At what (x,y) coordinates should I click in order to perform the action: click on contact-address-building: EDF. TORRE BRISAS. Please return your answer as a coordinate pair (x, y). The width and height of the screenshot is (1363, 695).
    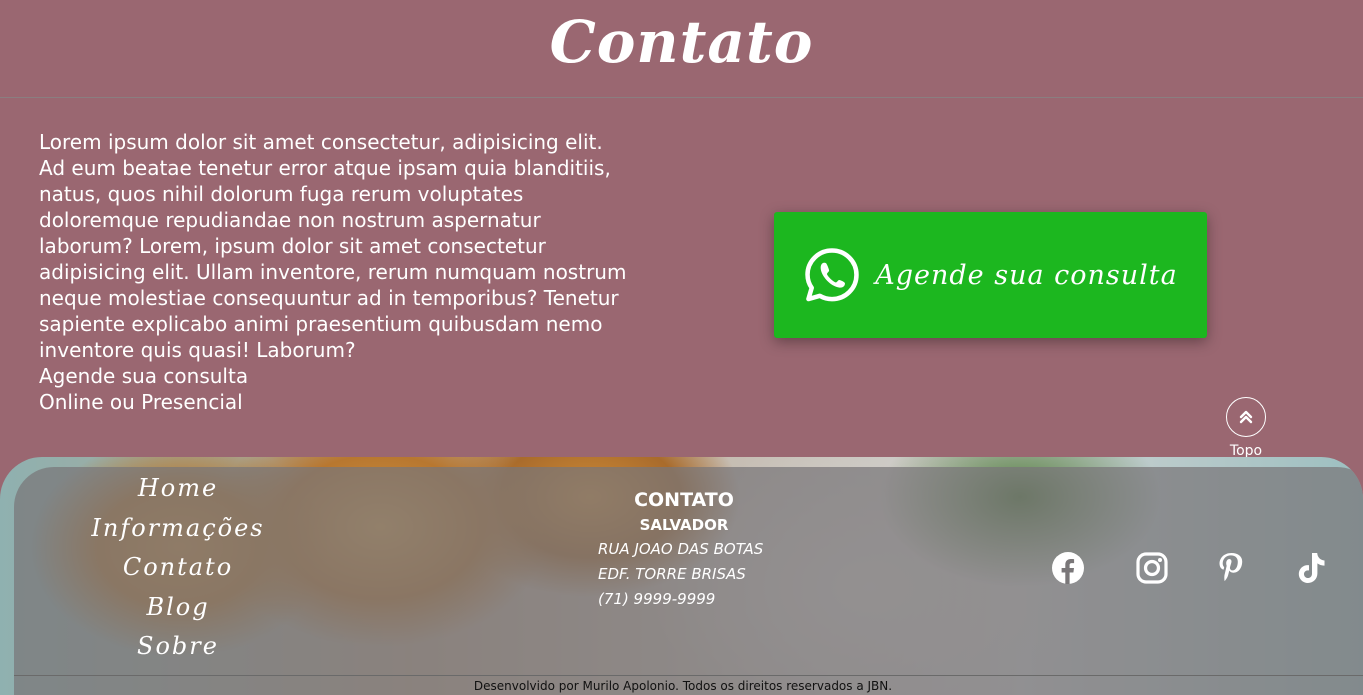
    Looking at the image, I should click on (672, 574).